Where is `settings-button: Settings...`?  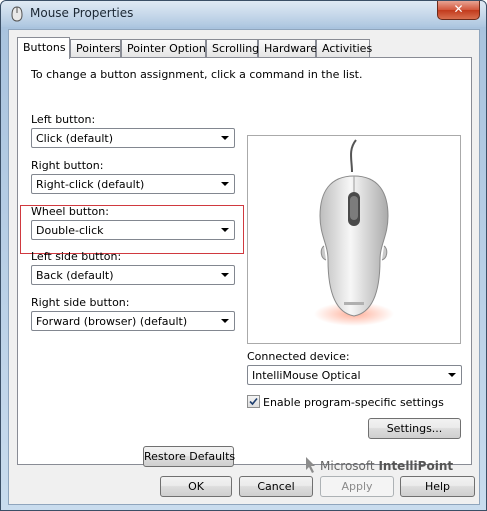
settings-button: Settings... is located at coordinates (414, 428).